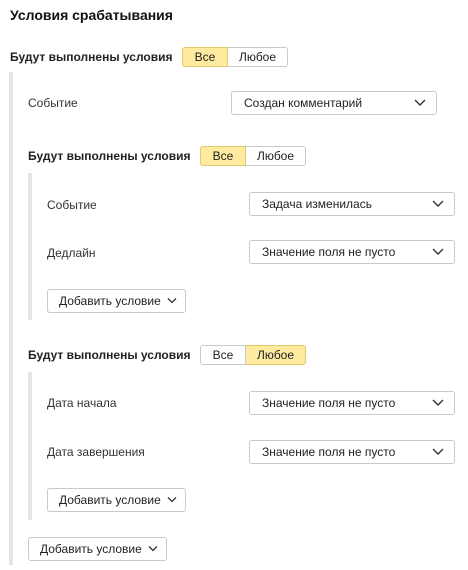 This screenshot has width=468, height=570. Describe the element at coordinates (329, 452) in the screenshot. I see `group-b-condition-2-value: Значение поля не пусто` at that location.